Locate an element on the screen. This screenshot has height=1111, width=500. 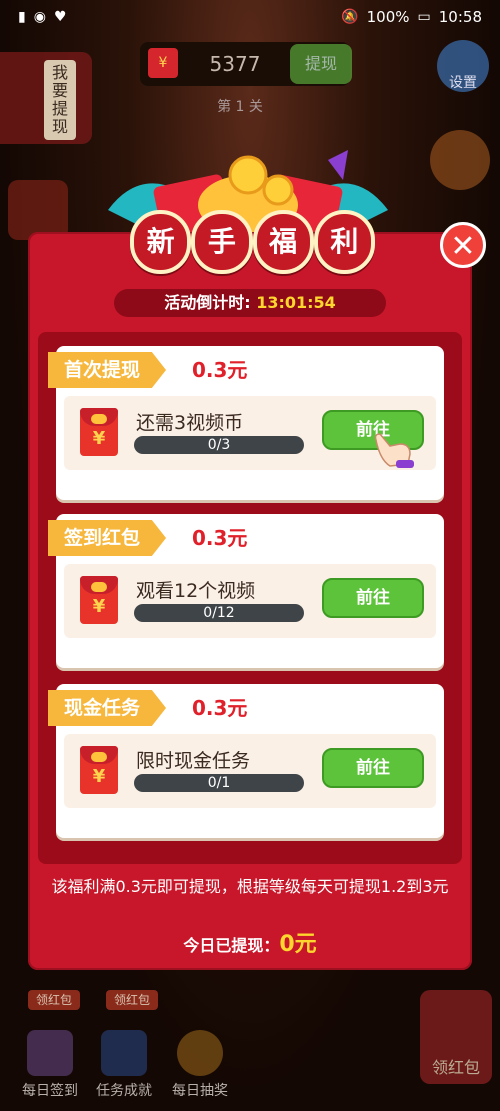
battery-percent: 100% is located at coordinates (388, 17).